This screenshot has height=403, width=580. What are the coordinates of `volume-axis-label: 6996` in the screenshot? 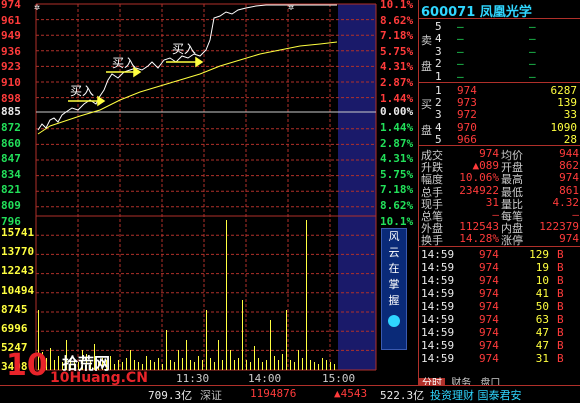 It's located at (14, 328).